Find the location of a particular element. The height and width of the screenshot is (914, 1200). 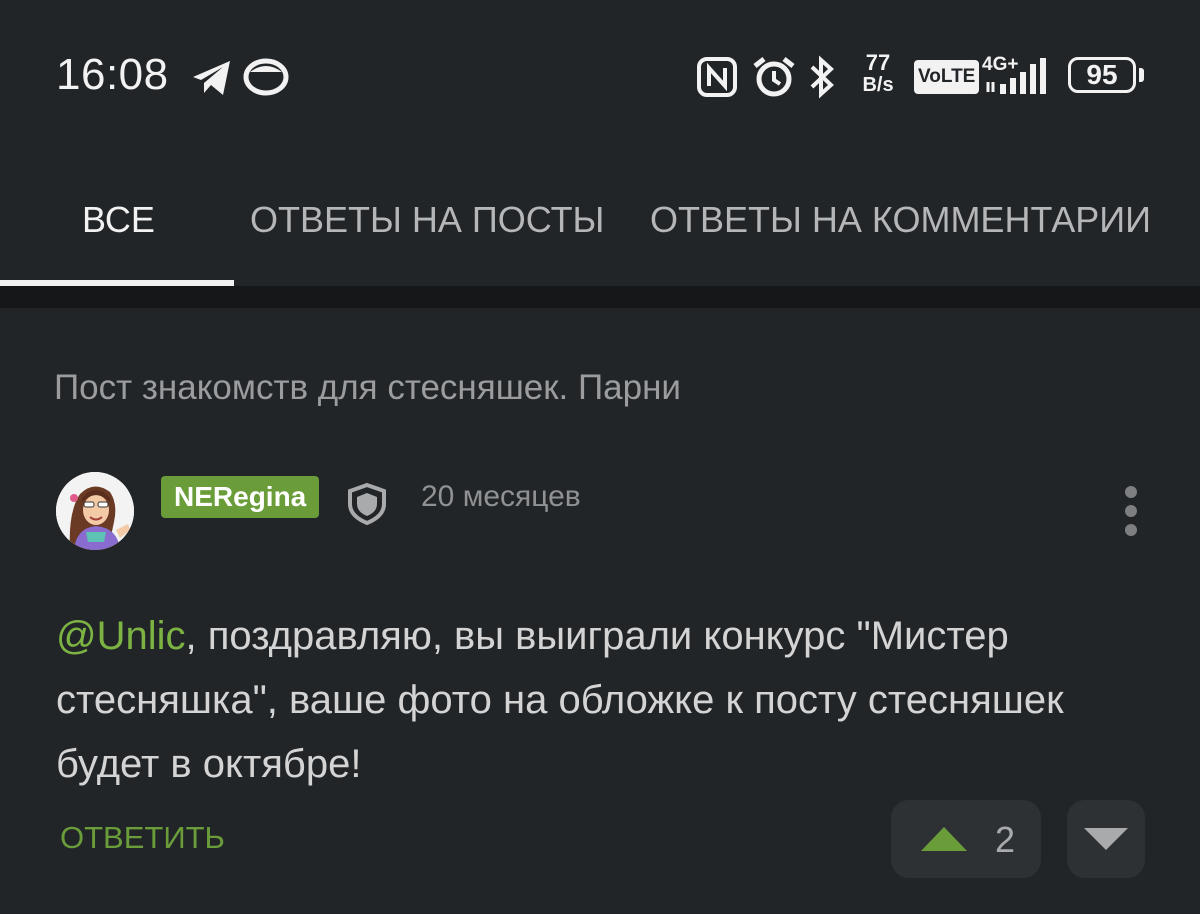

author-username: NERegina is located at coordinates (240, 497).